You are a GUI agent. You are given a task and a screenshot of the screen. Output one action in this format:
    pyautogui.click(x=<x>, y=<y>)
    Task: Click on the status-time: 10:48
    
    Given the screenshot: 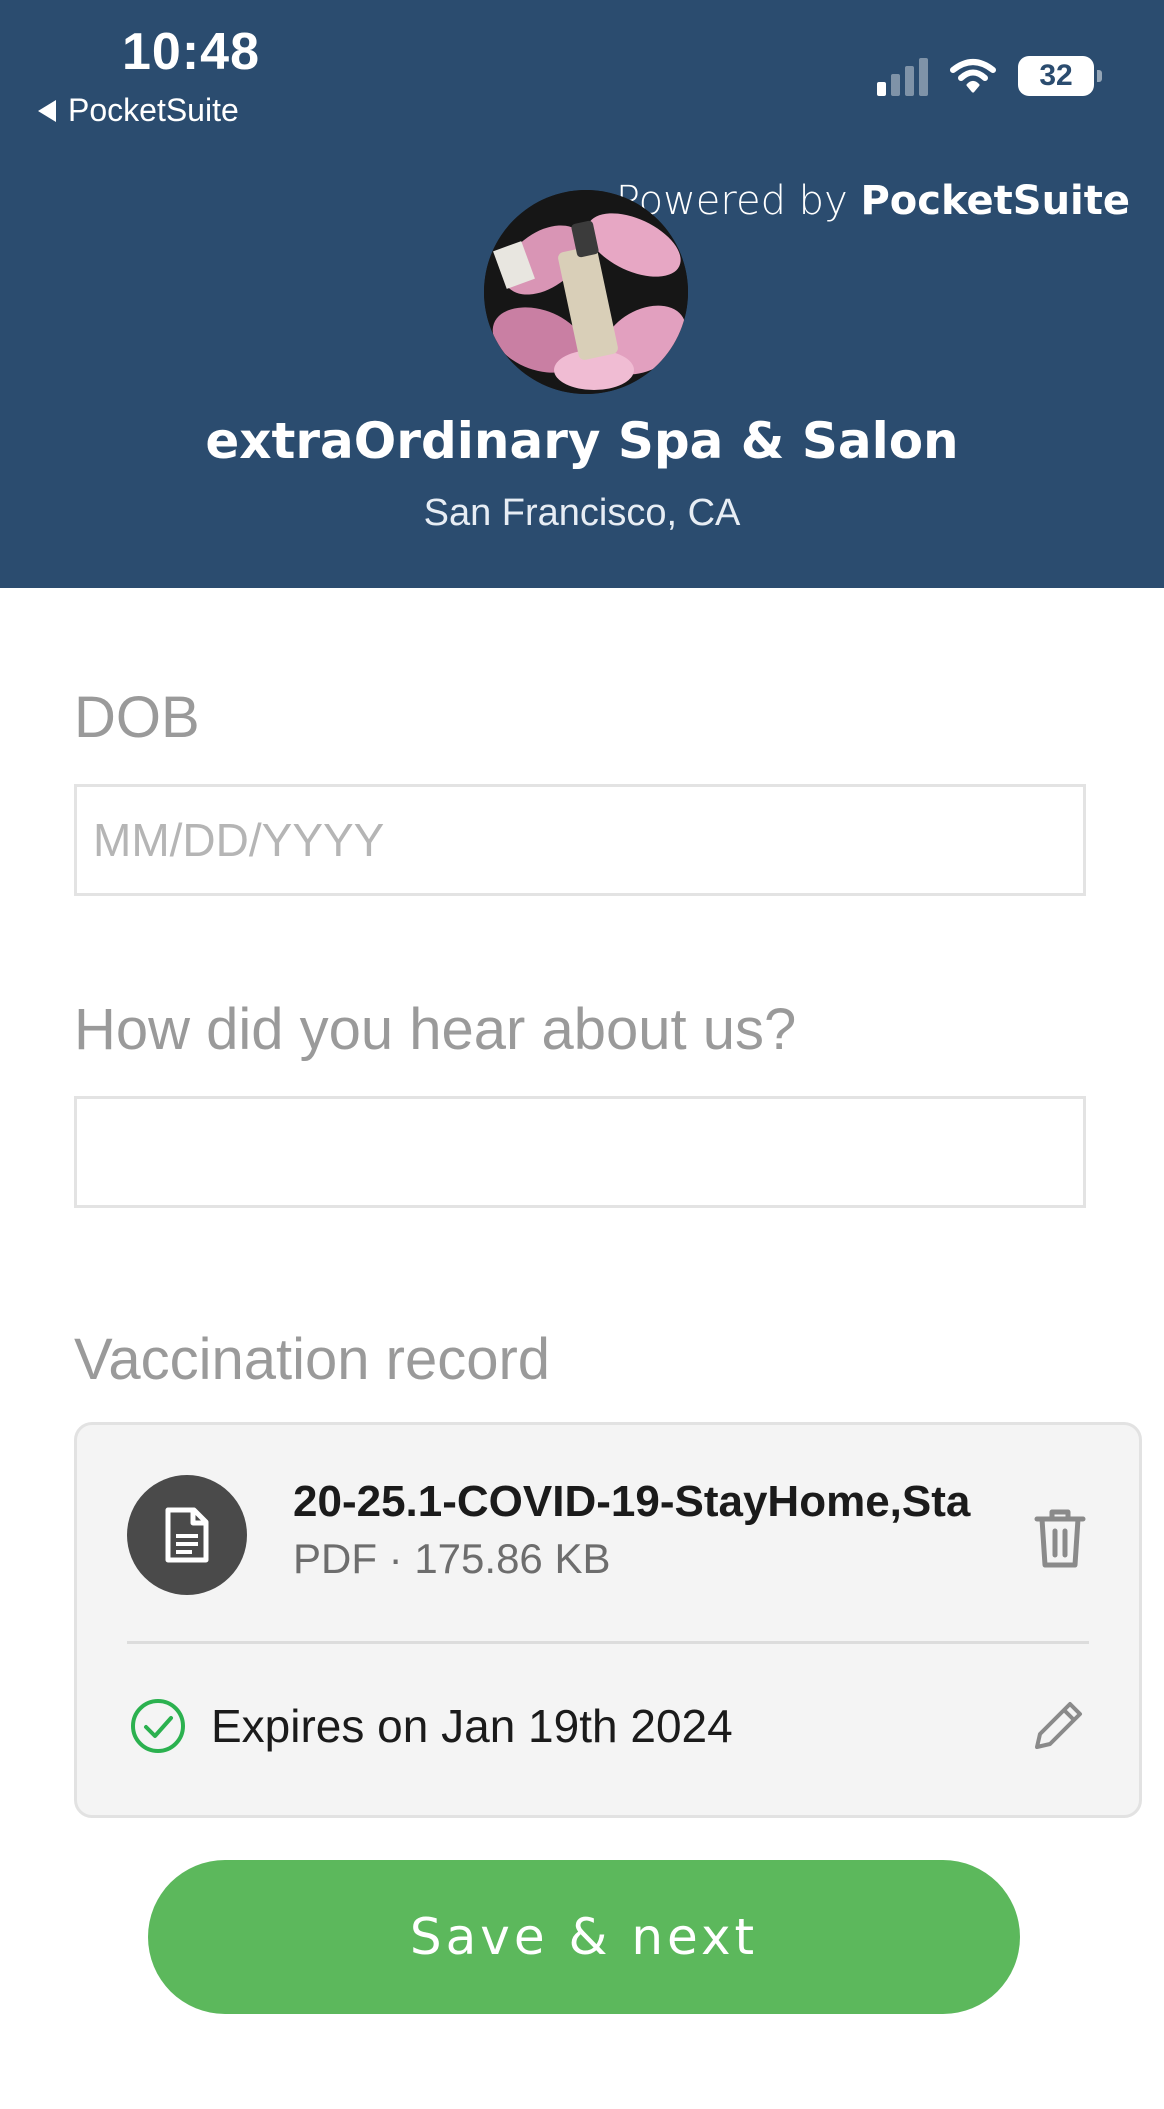 What is the action you would take?
    pyautogui.click(x=191, y=52)
    